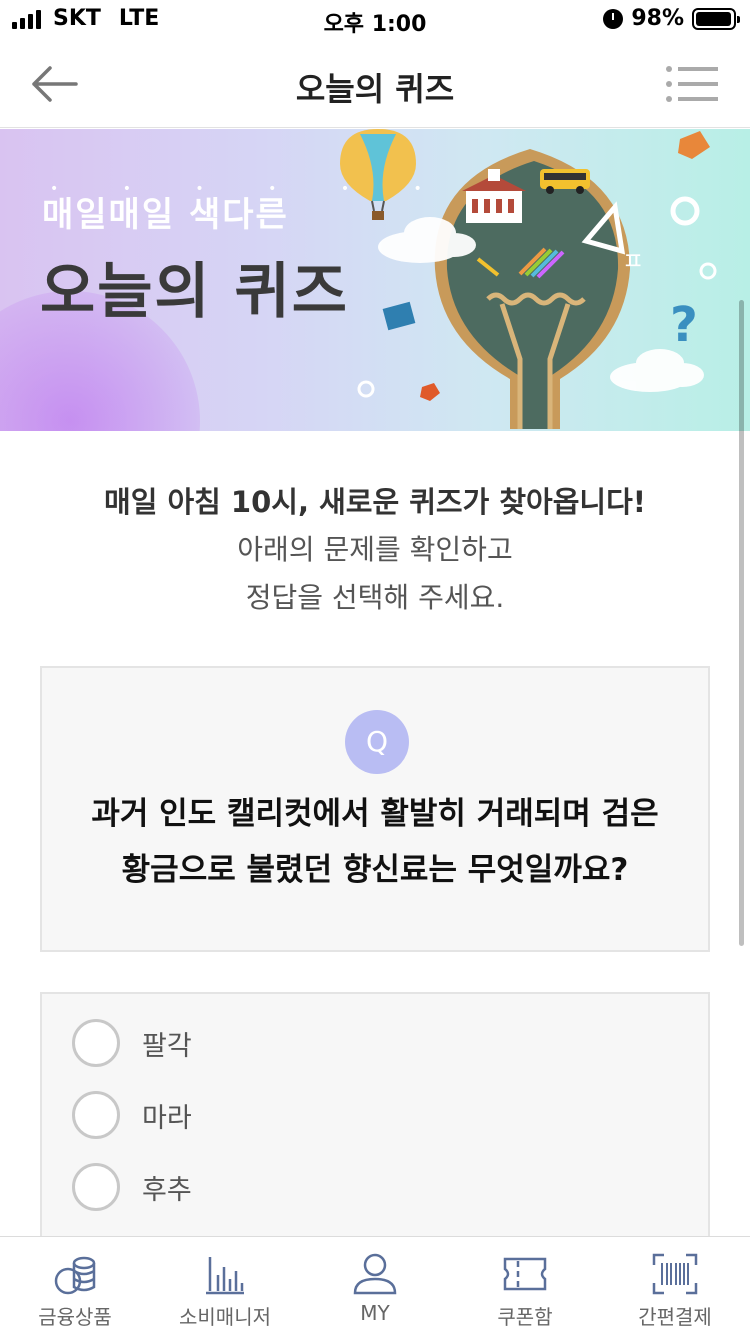 The width and height of the screenshot is (750, 1334). What do you see at coordinates (378, 174) in the screenshot?
I see `balloon-icon` at bounding box center [378, 174].